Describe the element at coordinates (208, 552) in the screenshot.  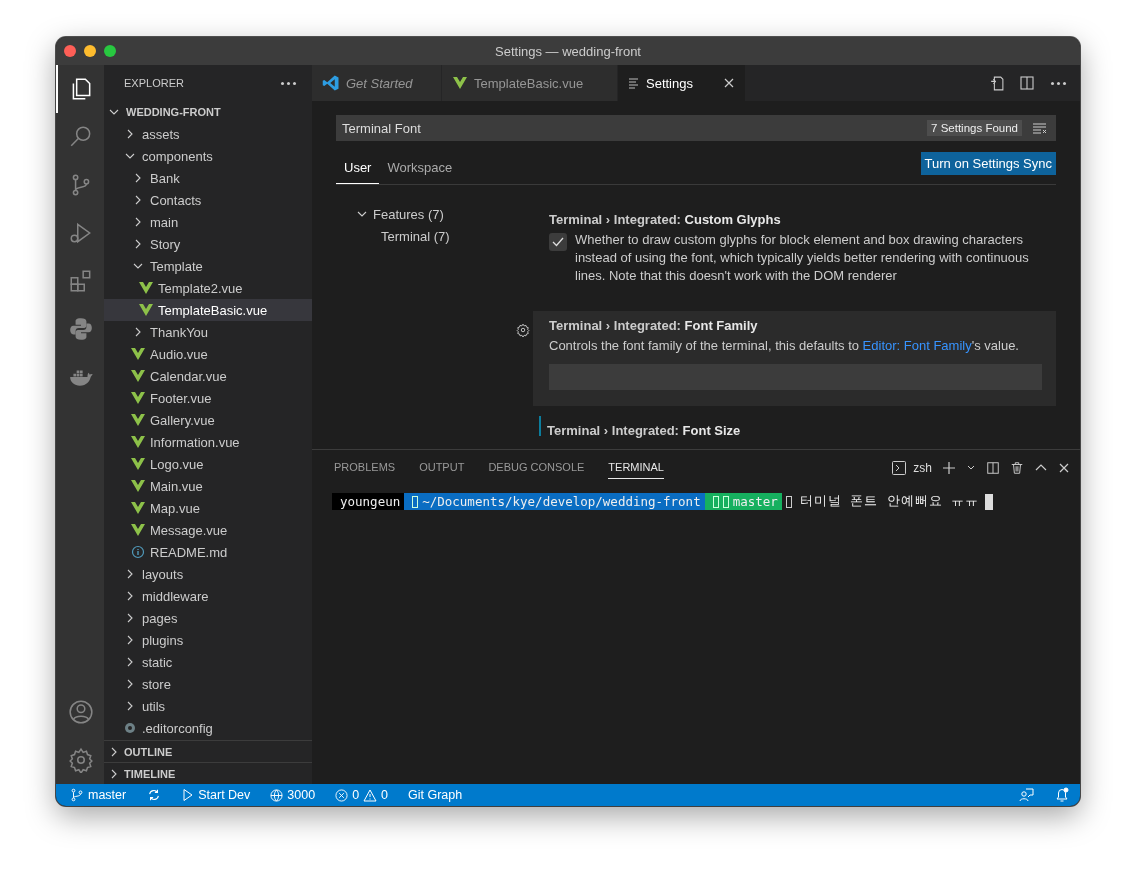
I see `tree-item: README.md` at that location.